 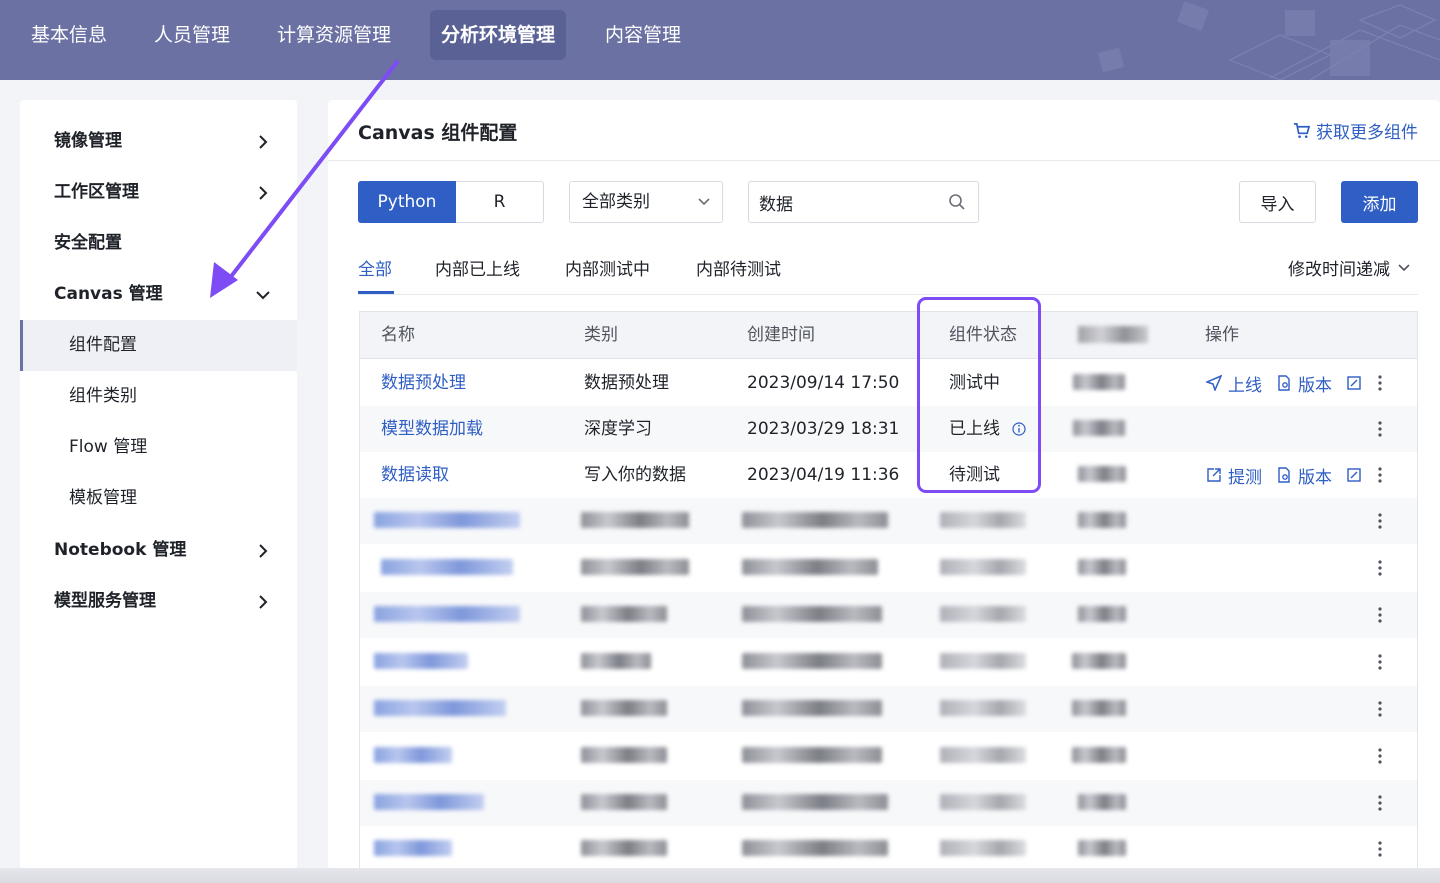 I want to click on search-icon, so click(x=957, y=202).